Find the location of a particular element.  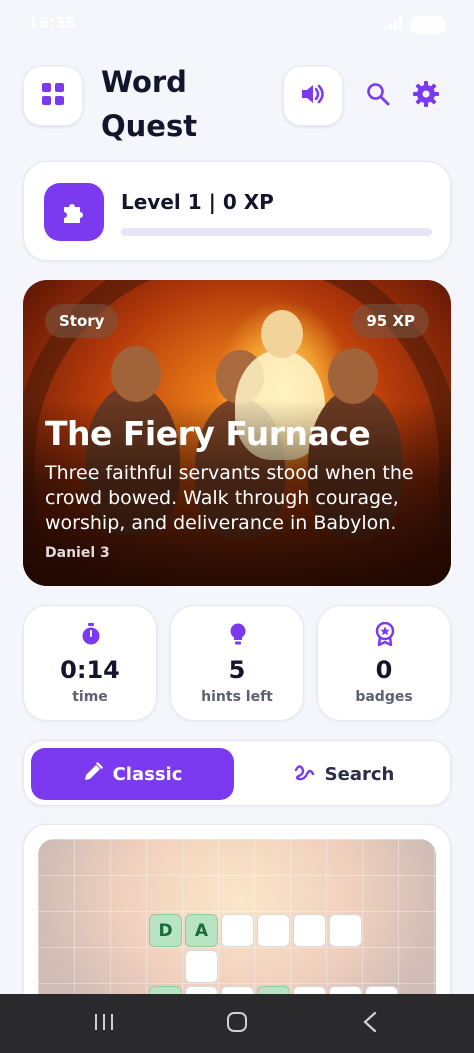

recent-apps-icon is located at coordinates (104, 1024).